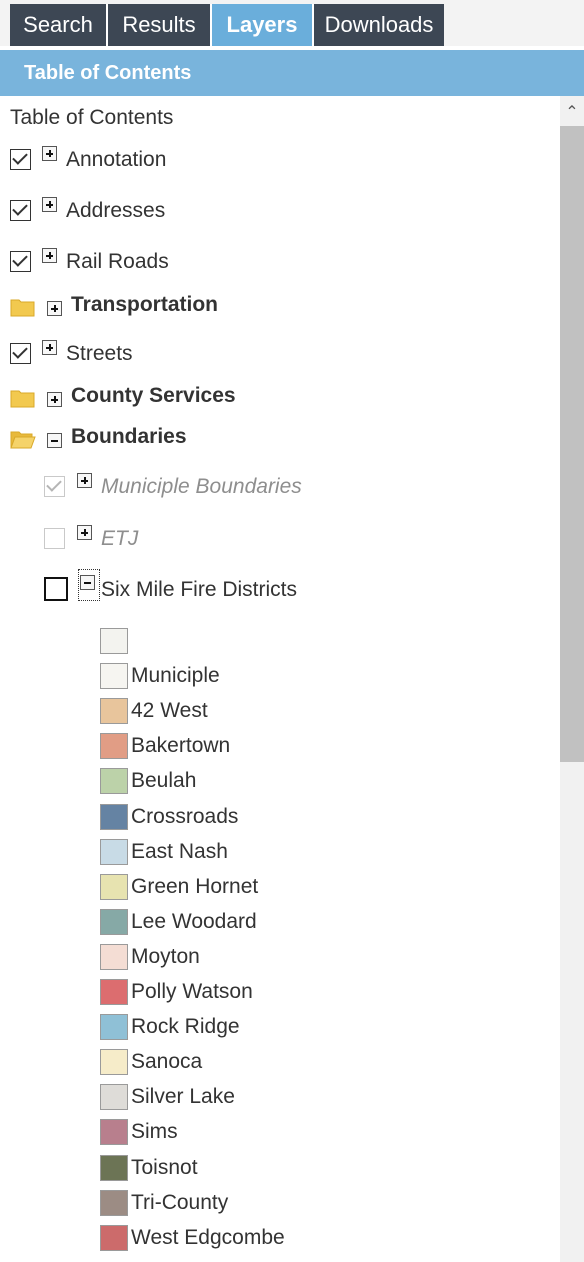 The height and width of the screenshot is (1262, 584). Describe the element at coordinates (185, 1026) in the screenshot. I see `legend-label: Rock Ridge` at that location.